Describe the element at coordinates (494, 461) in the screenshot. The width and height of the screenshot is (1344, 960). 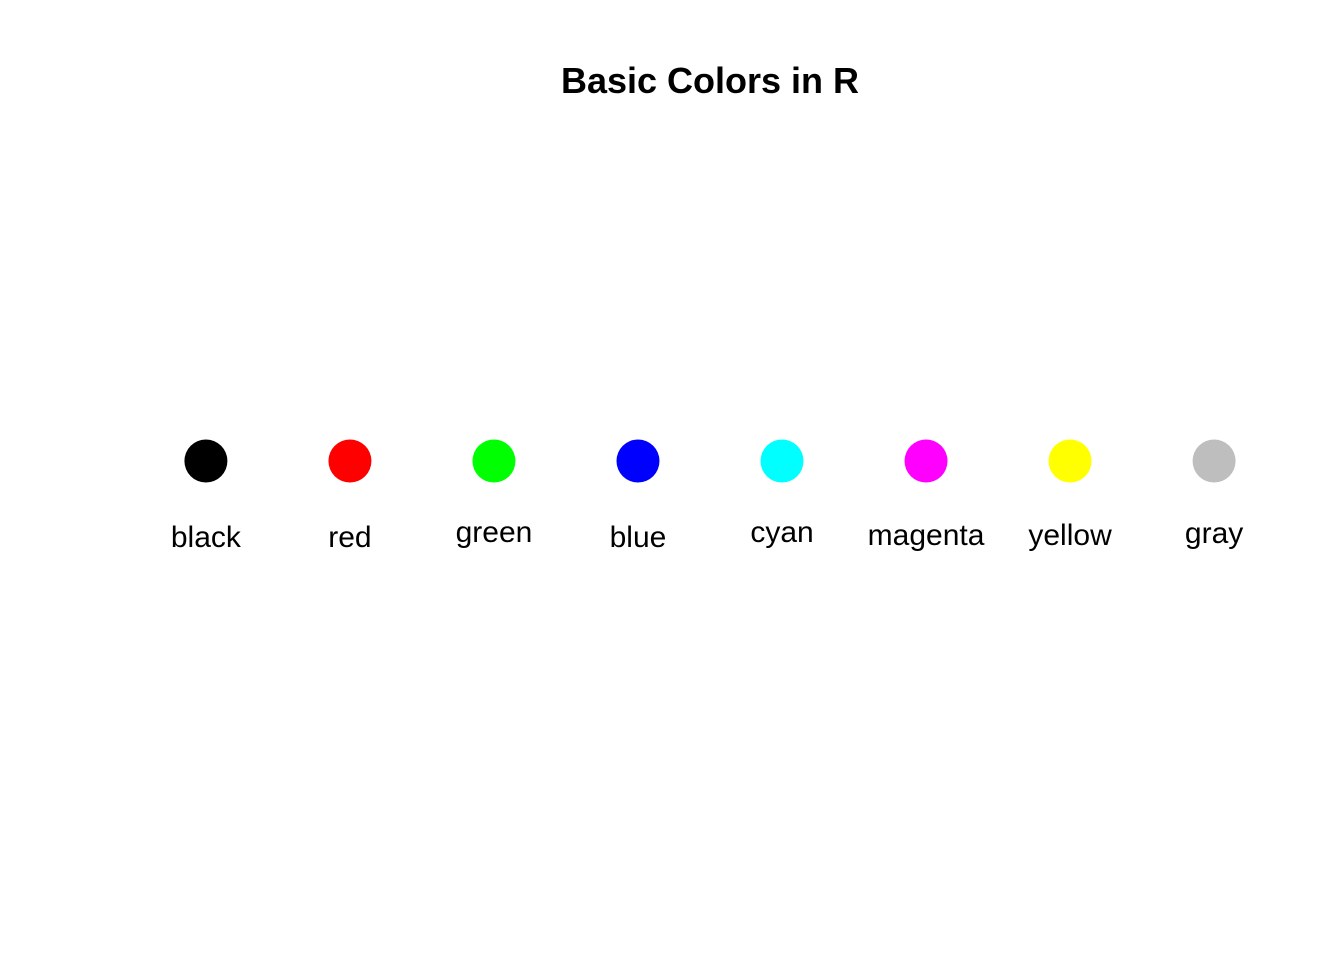
I see `dot-green` at that location.